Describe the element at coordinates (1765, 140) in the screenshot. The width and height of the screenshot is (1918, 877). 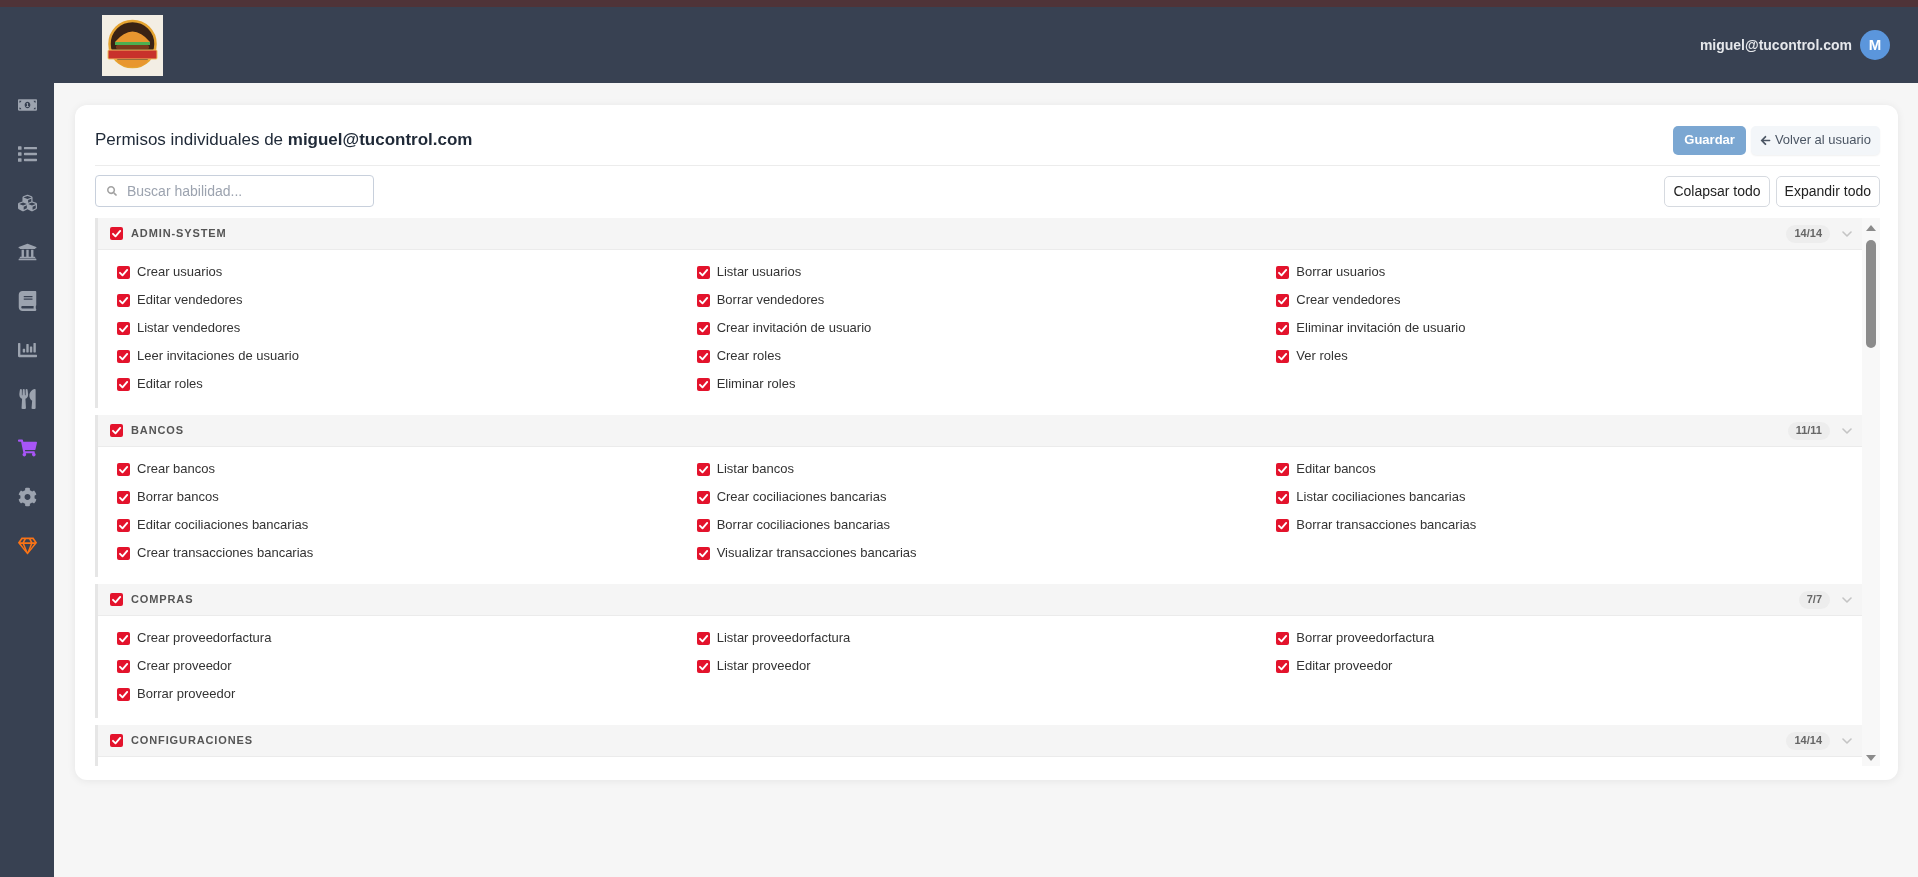
I see `arrow-left-icon` at that location.